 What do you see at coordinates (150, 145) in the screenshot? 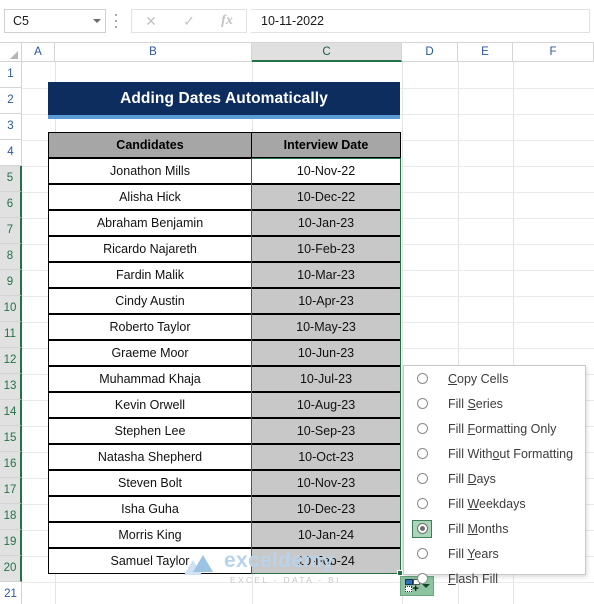
I see `table-header-candidates: Candidates` at bounding box center [150, 145].